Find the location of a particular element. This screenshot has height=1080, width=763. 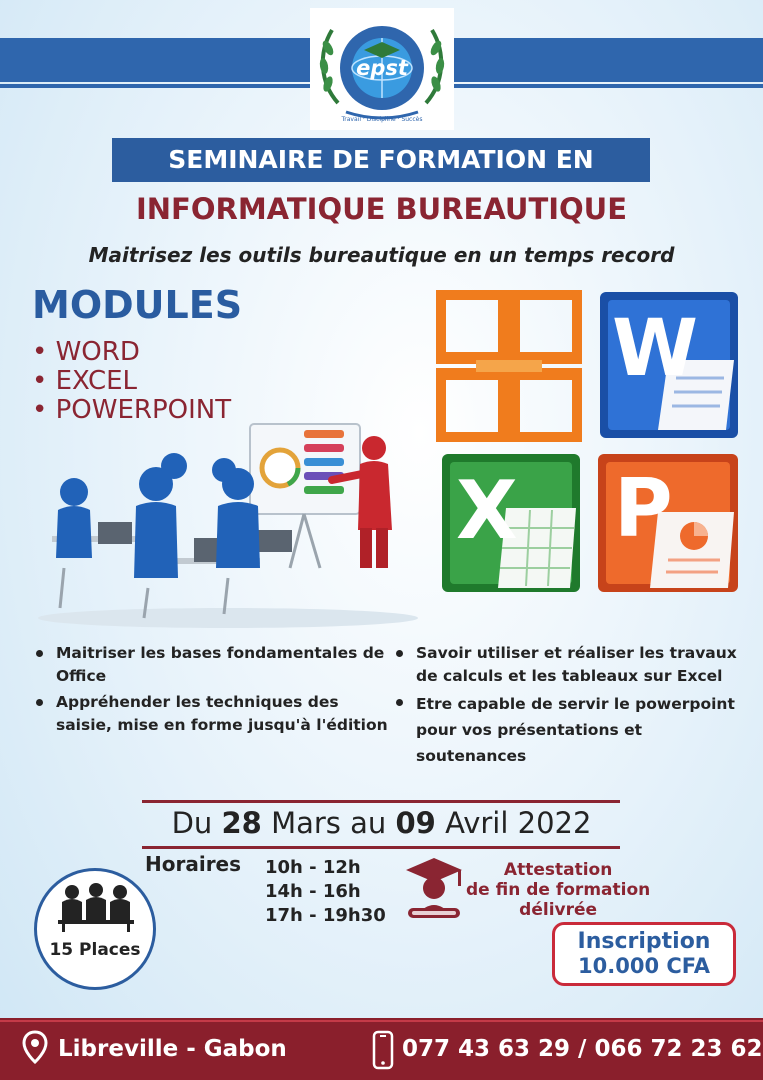

places-label: 15 Places is located at coordinates (95, 950).